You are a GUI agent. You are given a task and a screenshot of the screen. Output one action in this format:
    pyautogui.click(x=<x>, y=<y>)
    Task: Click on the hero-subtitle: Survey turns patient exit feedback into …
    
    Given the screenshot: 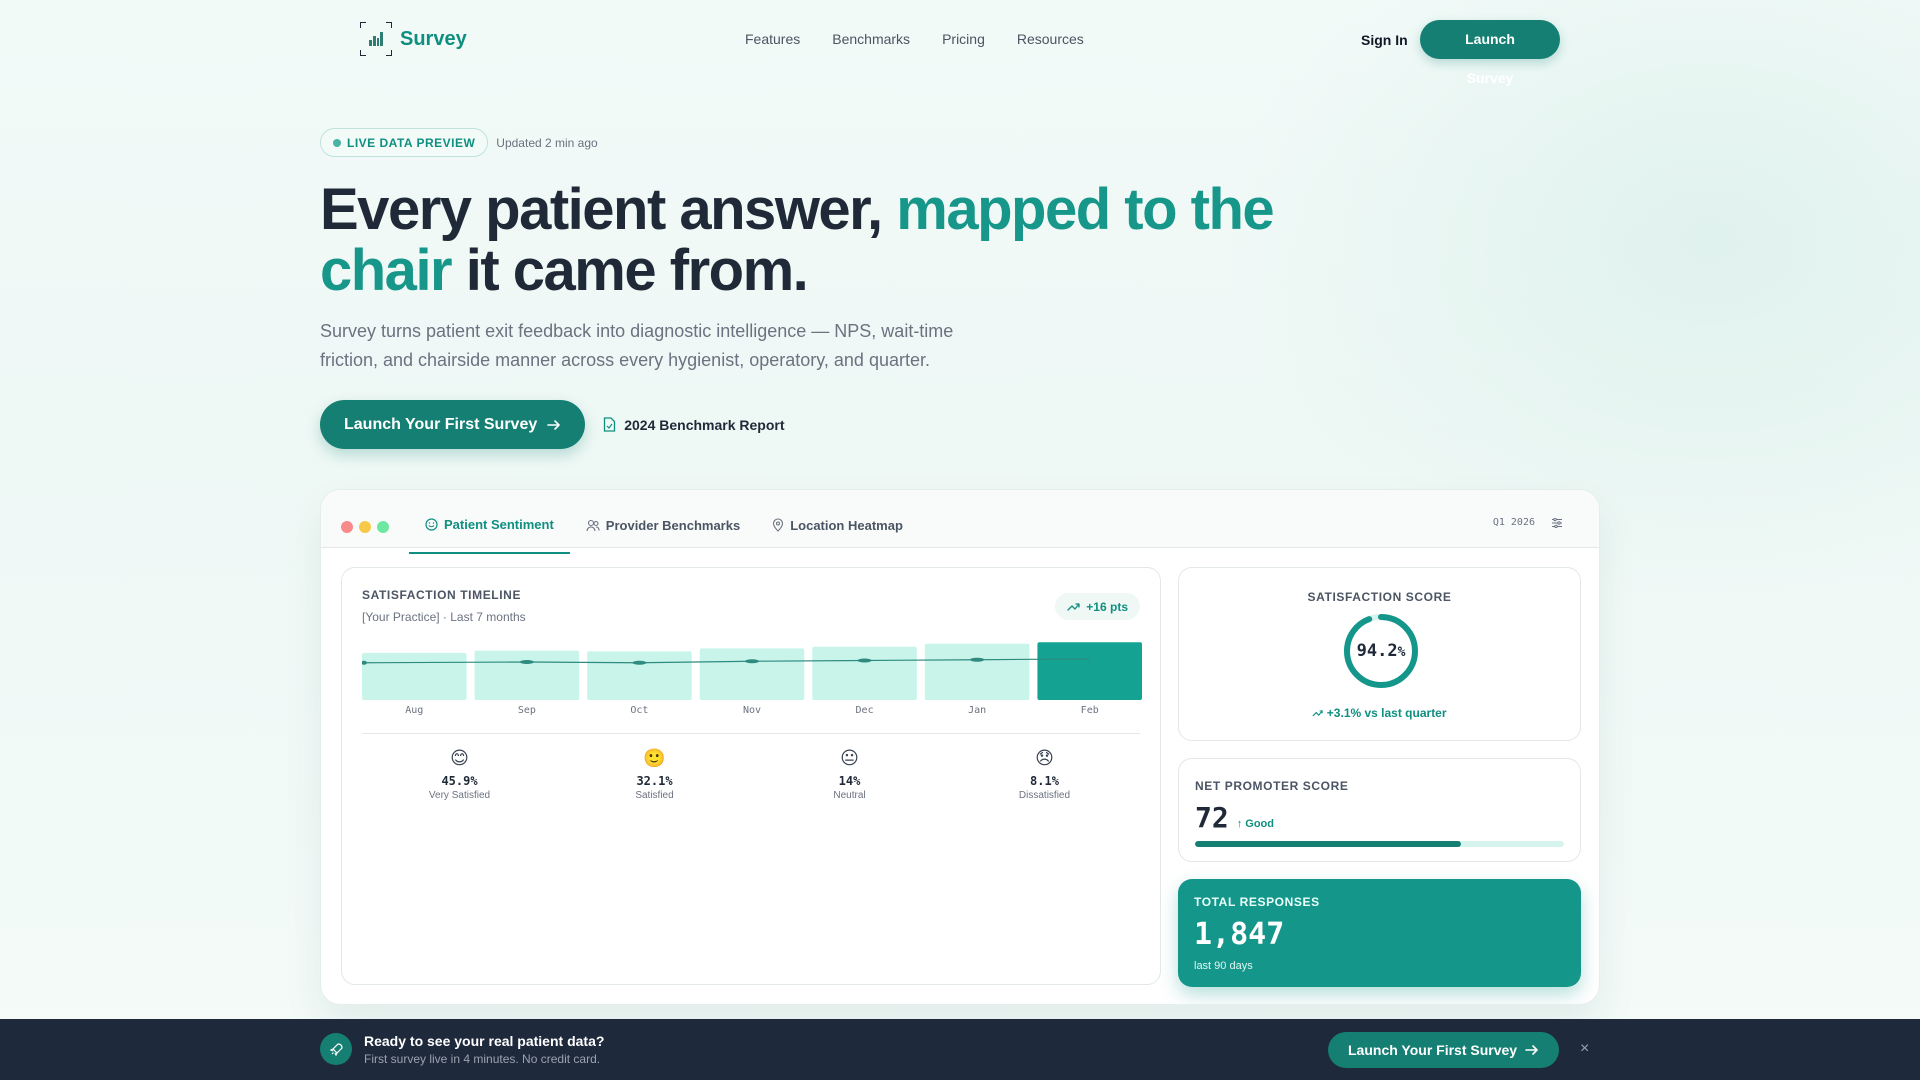 What is the action you would take?
    pyautogui.click(x=637, y=345)
    